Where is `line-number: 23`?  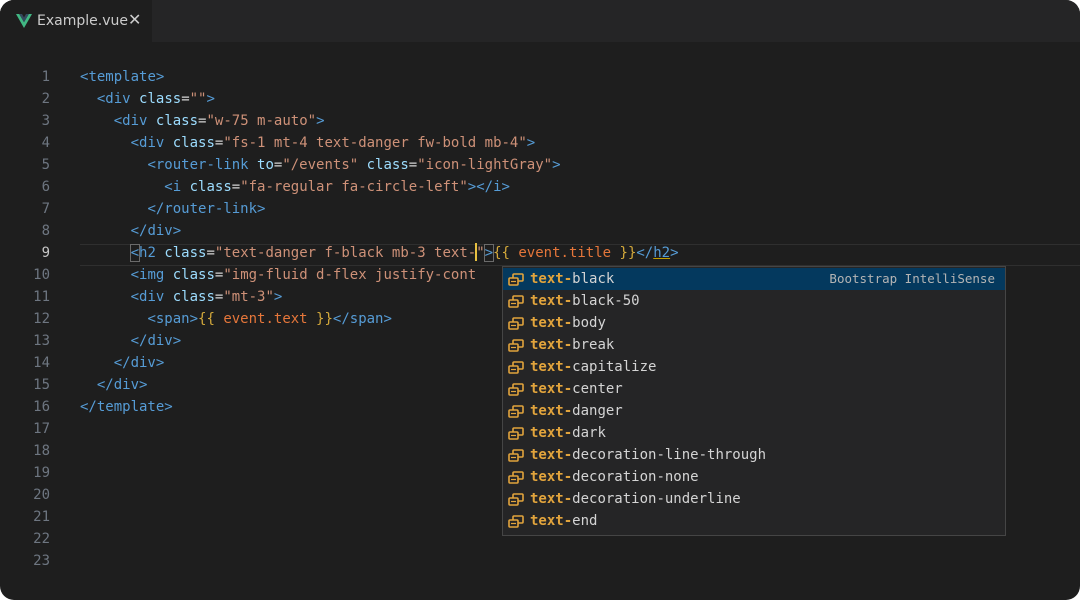
line-number: 23 is located at coordinates (41, 561).